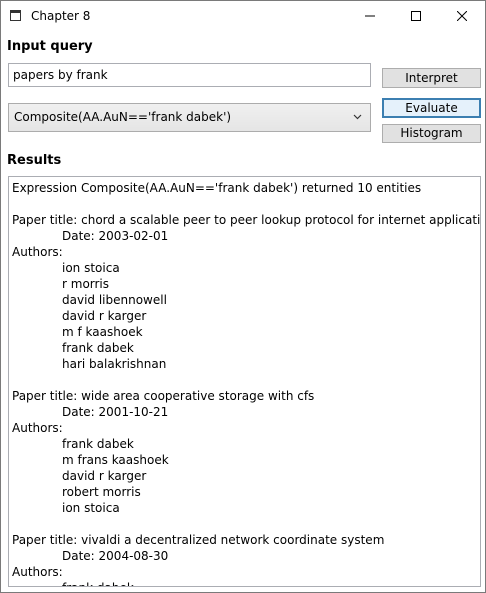 The width and height of the screenshot is (486, 593). Describe the element at coordinates (123, 117) in the screenshot. I see `combobox-selected-value: Composite(AA.AuN=='frank dabek')` at that location.